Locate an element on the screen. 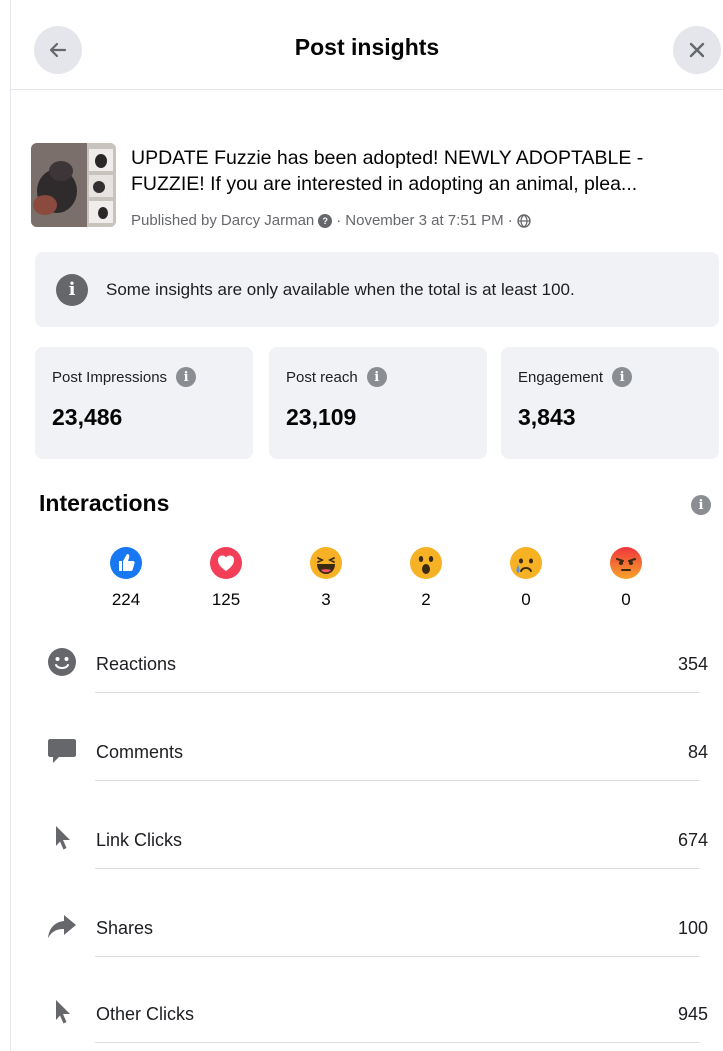 The width and height of the screenshot is (723, 1051). stat-value: 23,109 is located at coordinates (321, 417).